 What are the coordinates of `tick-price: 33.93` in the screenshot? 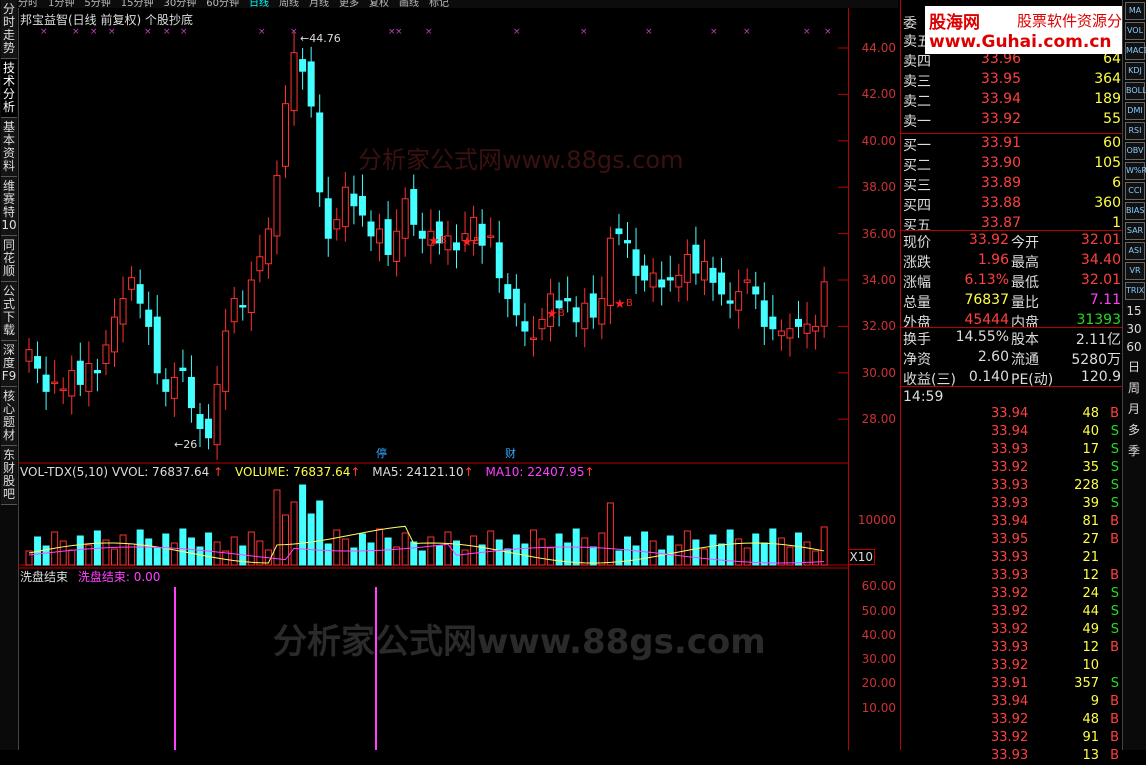 It's located at (1010, 755).